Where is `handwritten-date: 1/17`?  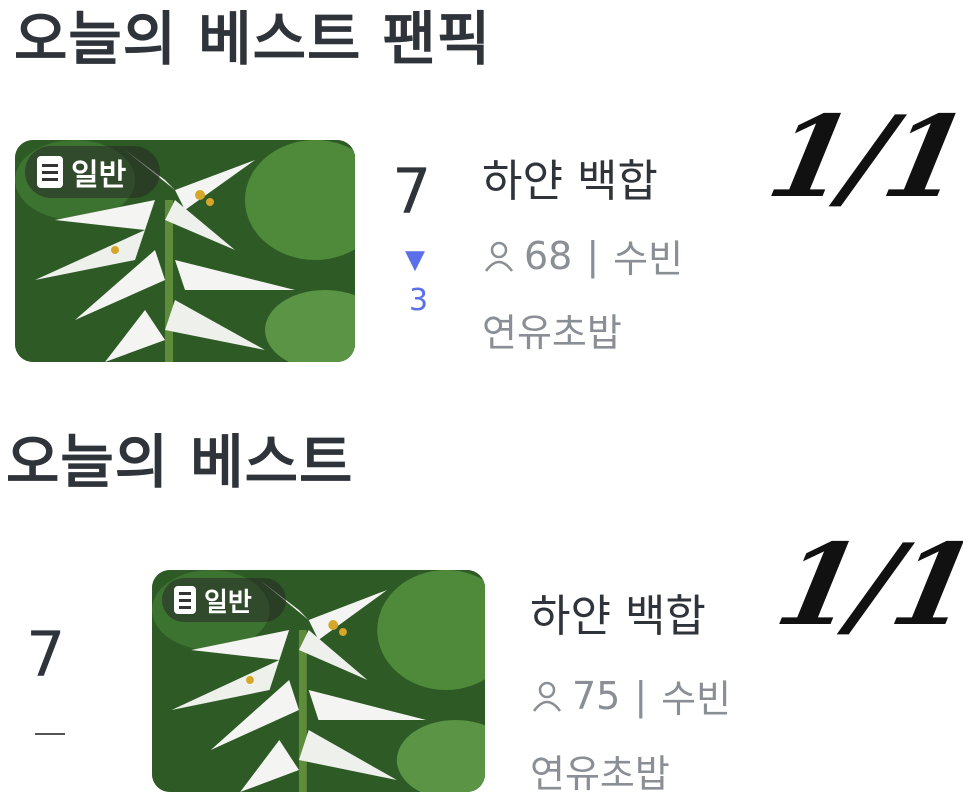 handwritten-date: 1/17 is located at coordinates (860, 157).